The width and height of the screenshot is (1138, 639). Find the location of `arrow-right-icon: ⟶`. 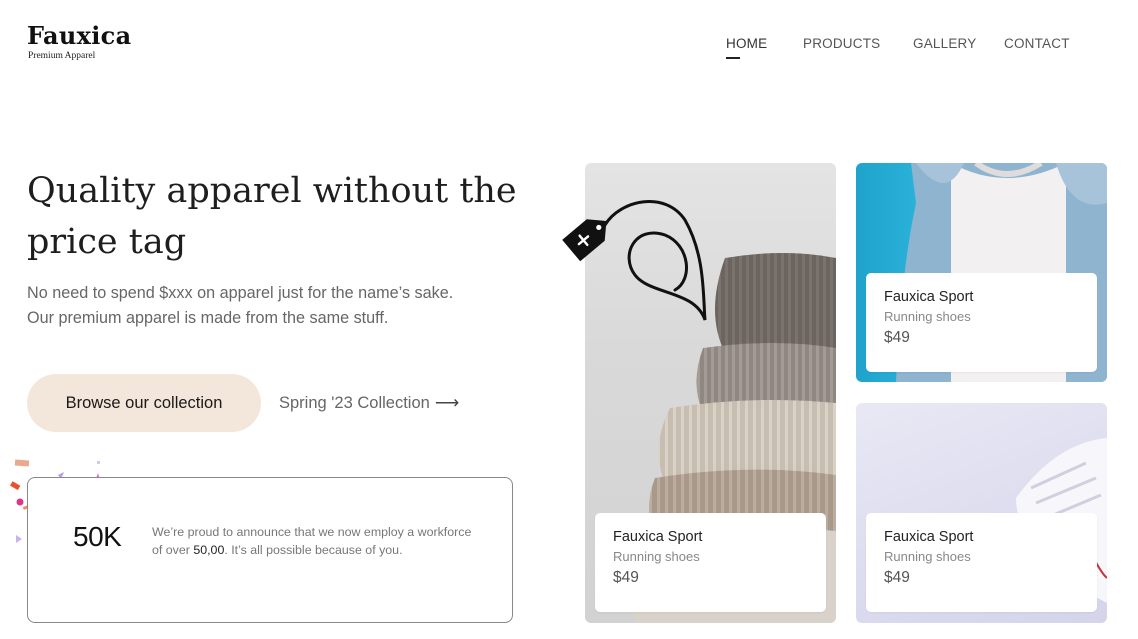

arrow-right-icon: ⟶ is located at coordinates (447, 402).